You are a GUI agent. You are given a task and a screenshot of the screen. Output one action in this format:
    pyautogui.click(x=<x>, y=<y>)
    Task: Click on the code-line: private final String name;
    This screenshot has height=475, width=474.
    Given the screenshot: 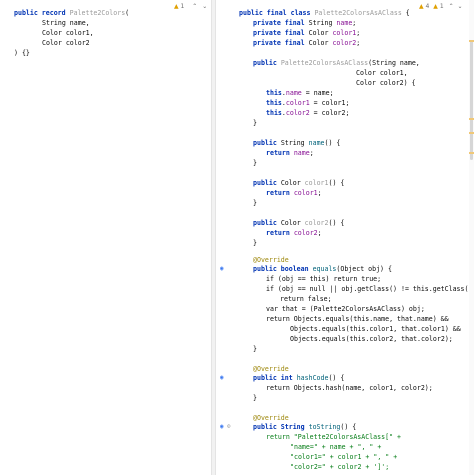 What is the action you would take?
    pyautogui.click(x=305, y=23)
    